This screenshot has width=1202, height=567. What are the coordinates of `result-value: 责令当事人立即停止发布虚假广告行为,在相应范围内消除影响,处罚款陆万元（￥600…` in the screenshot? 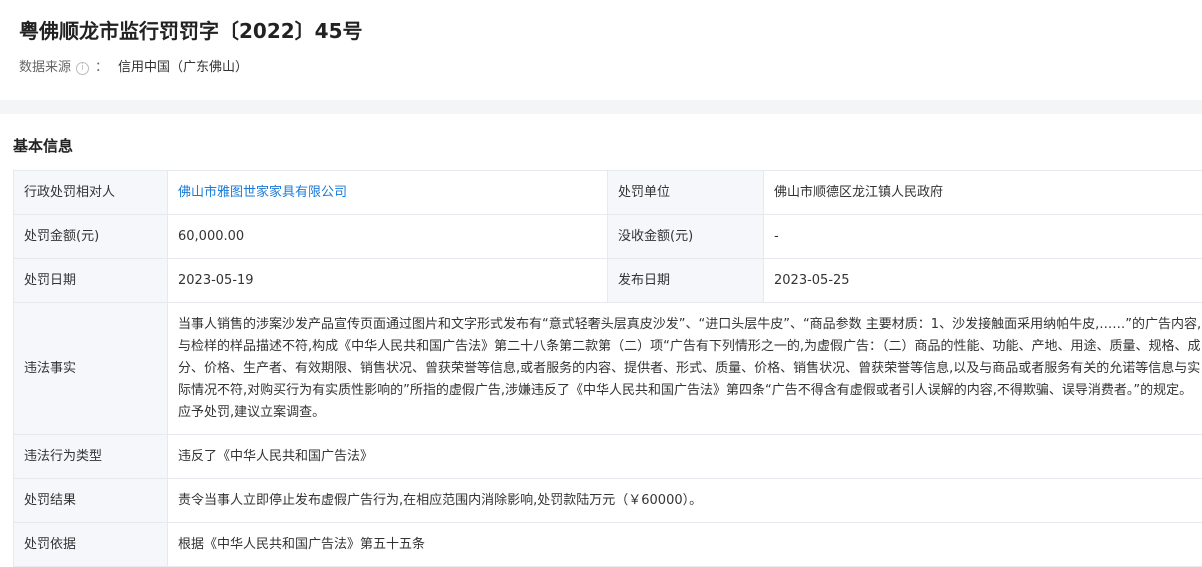 It's located at (685, 501).